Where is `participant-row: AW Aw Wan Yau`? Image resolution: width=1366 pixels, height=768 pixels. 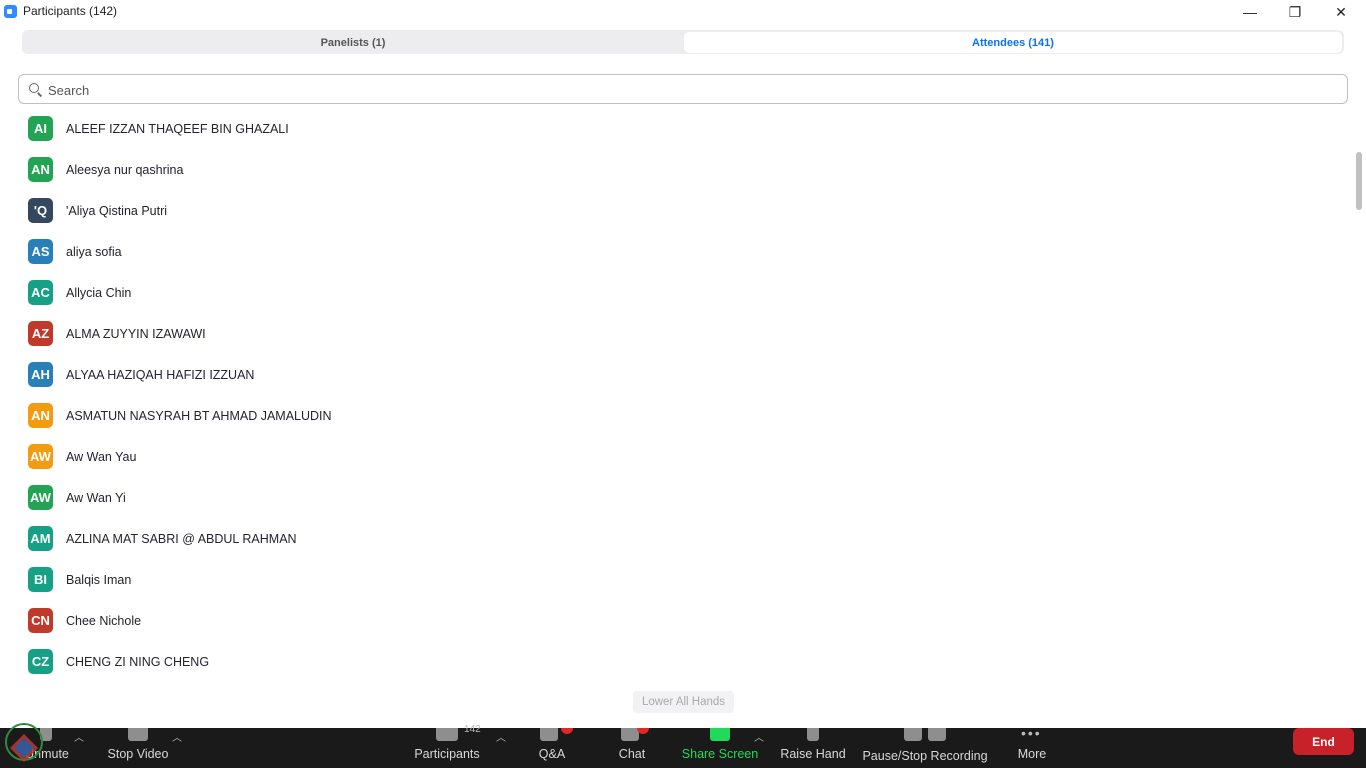 participant-row: AW Aw Wan Yau is located at coordinates (675, 456).